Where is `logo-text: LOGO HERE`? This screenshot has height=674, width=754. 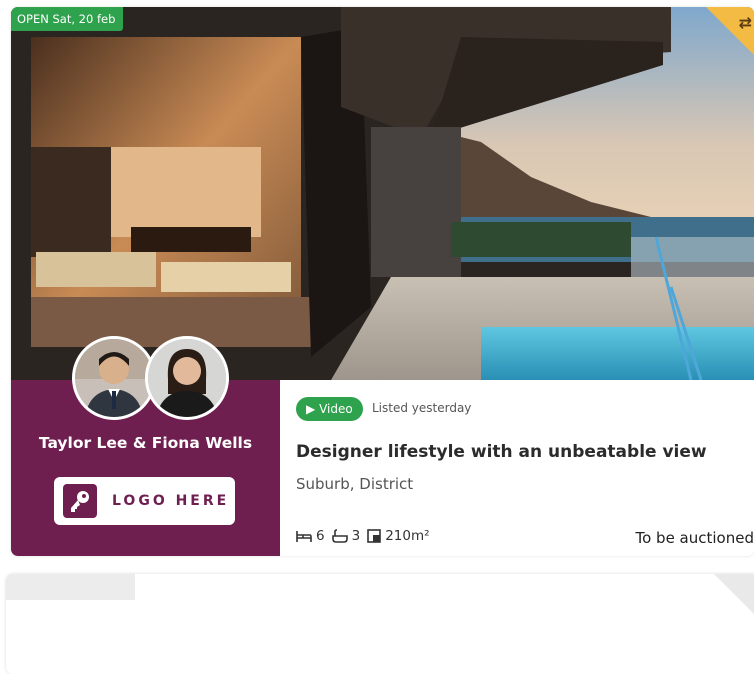
logo-text: LOGO HERE is located at coordinates (171, 501).